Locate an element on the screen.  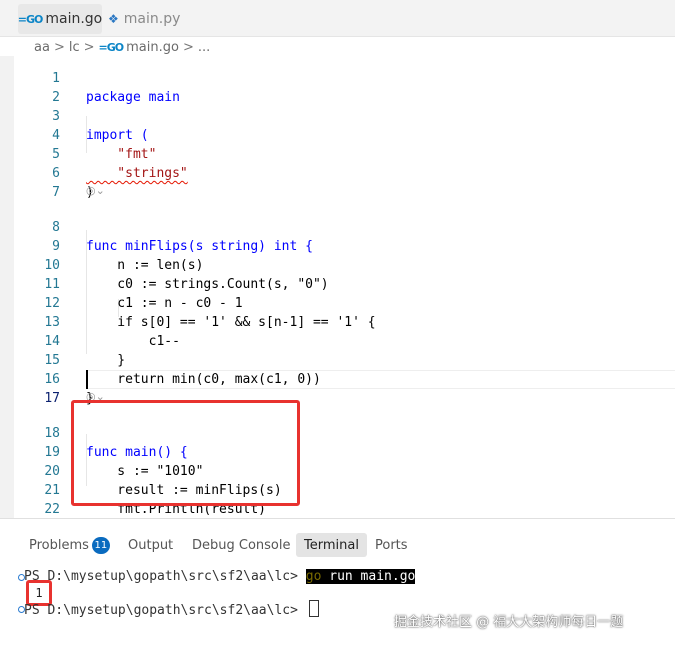
code-line: 6 ) is located at coordinates (337, 172).